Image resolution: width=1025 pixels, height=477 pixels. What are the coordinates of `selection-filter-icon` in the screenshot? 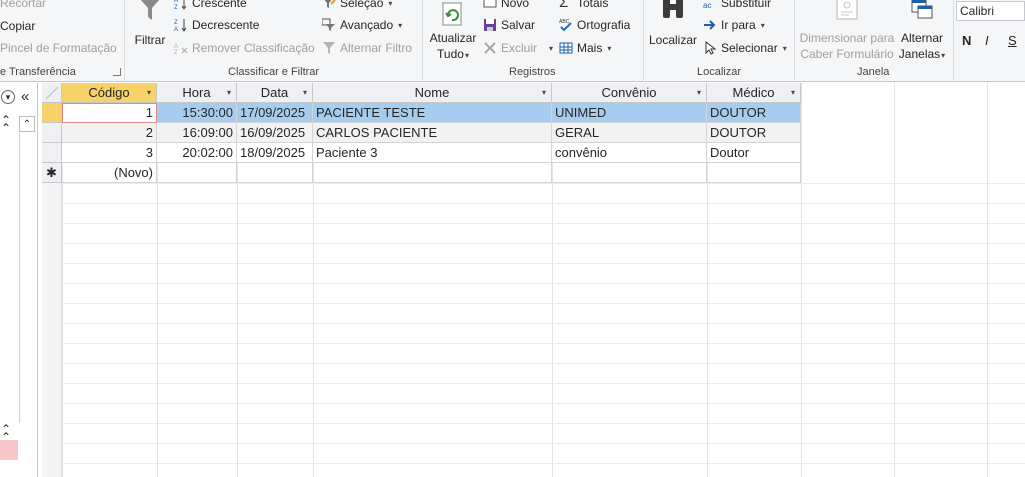 It's located at (329, 5).